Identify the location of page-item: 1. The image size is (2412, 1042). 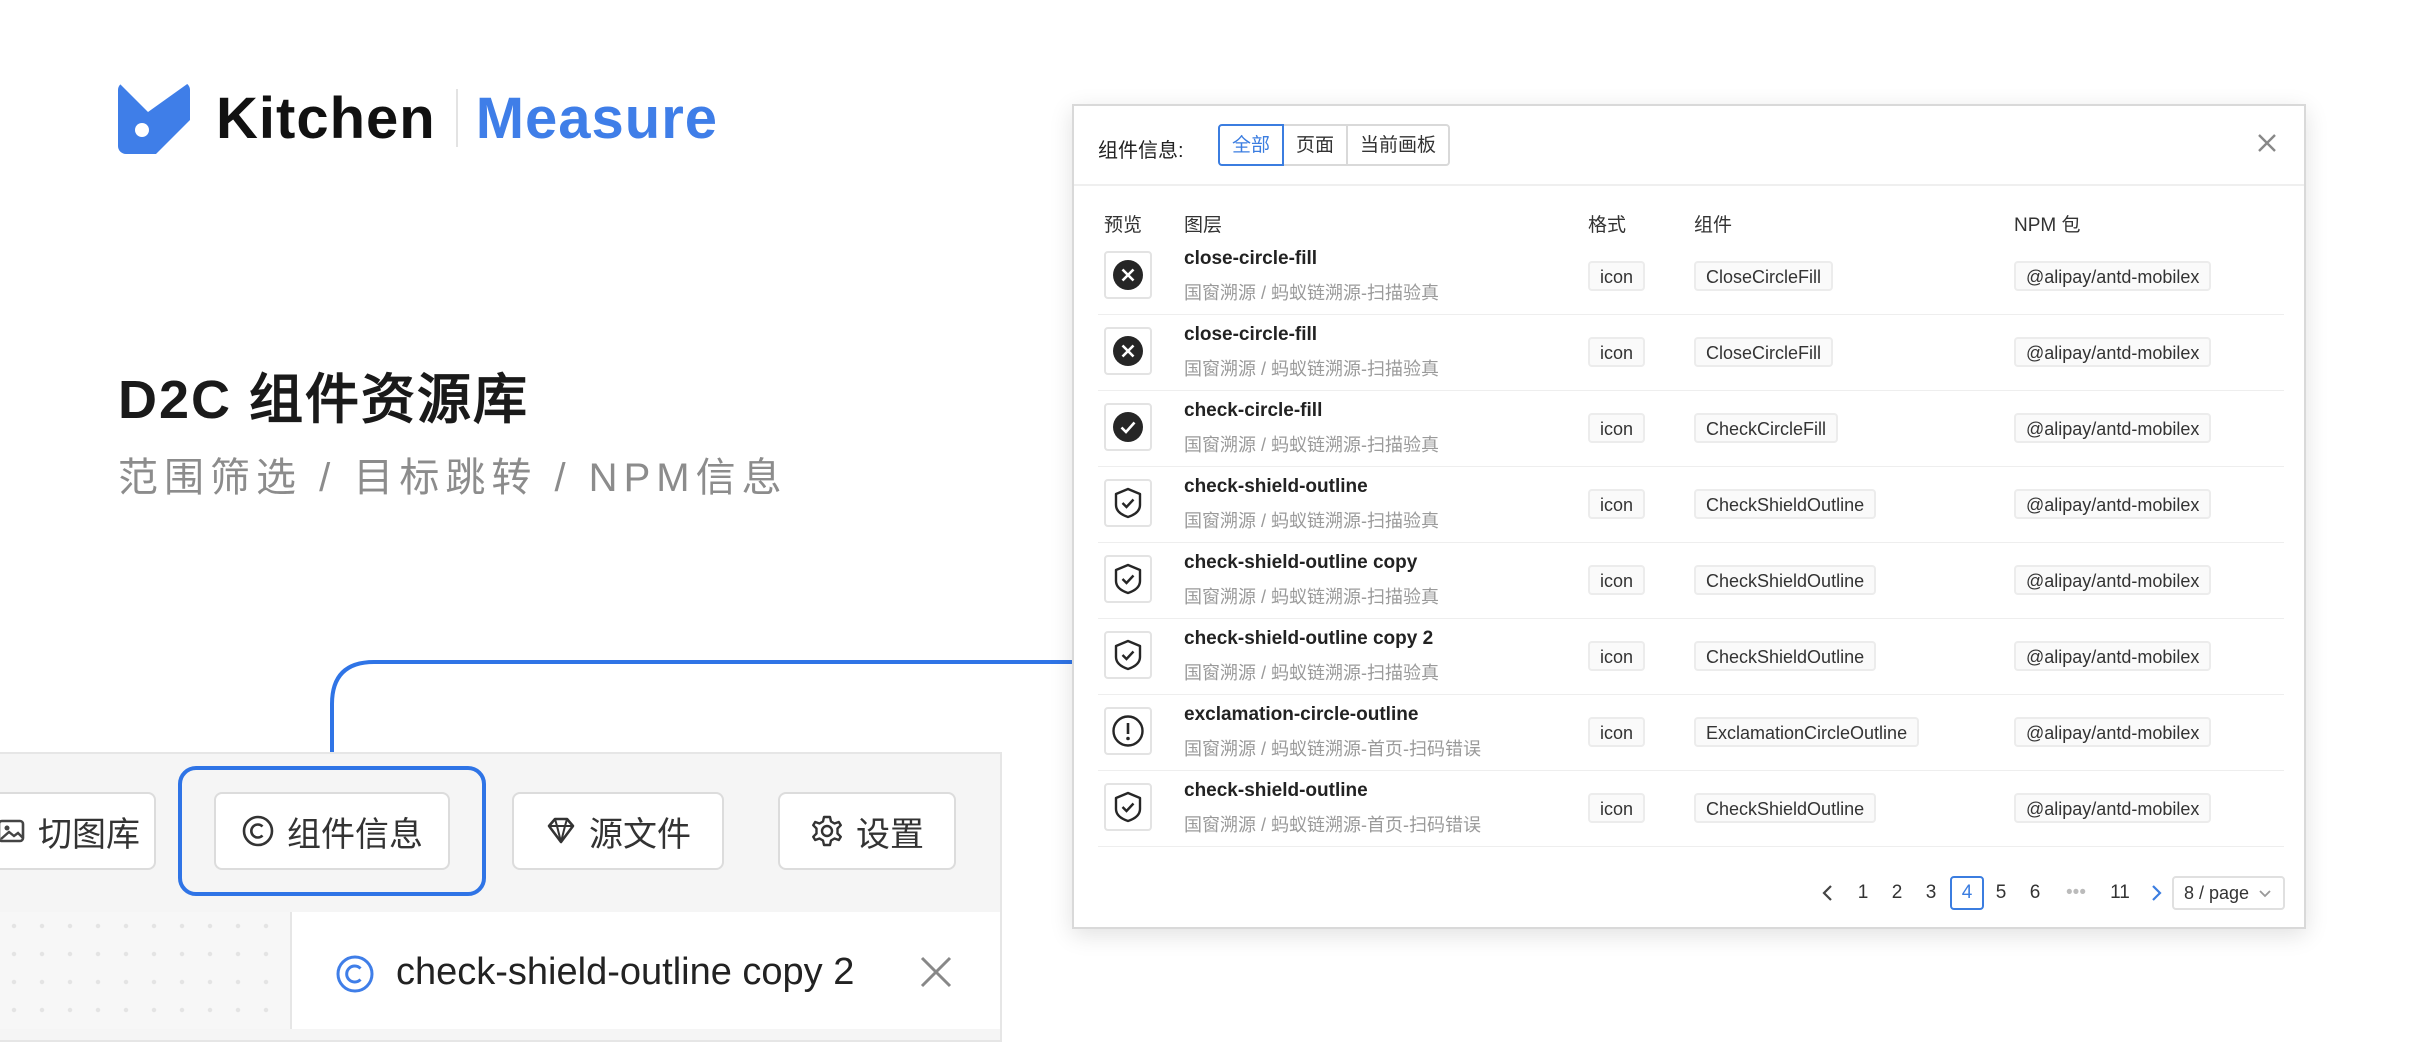
(1863, 893).